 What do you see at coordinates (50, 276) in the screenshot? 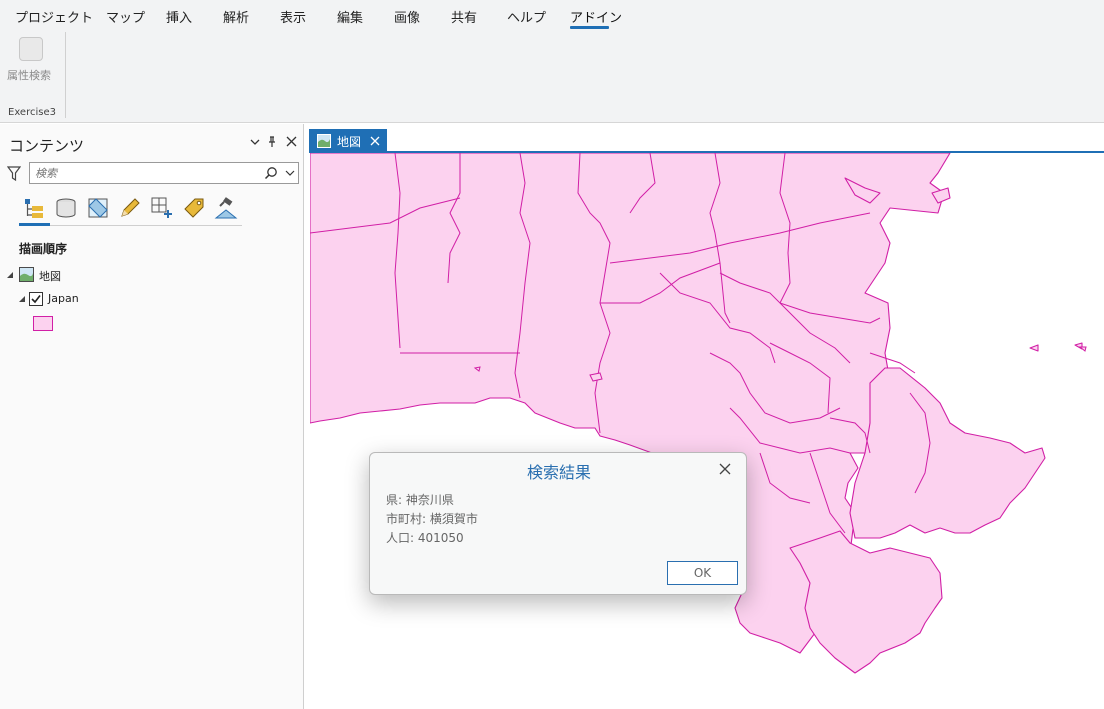
I see `map-node-label: 地図` at bounding box center [50, 276].